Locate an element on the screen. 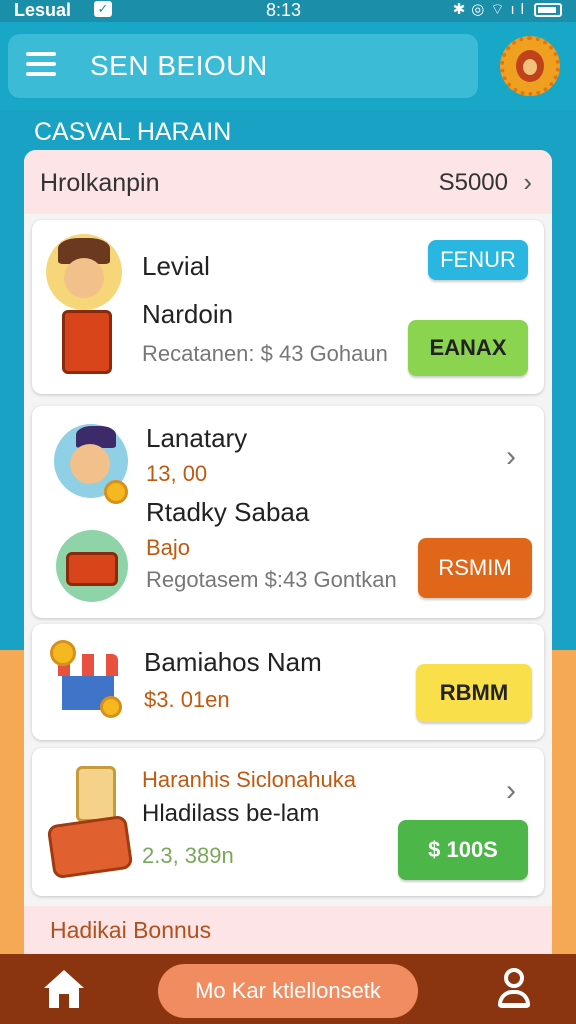 The height and width of the screenshot is (1024, 576). panel-header-name: Hrolkanpin is located at coordinates (100, 183).